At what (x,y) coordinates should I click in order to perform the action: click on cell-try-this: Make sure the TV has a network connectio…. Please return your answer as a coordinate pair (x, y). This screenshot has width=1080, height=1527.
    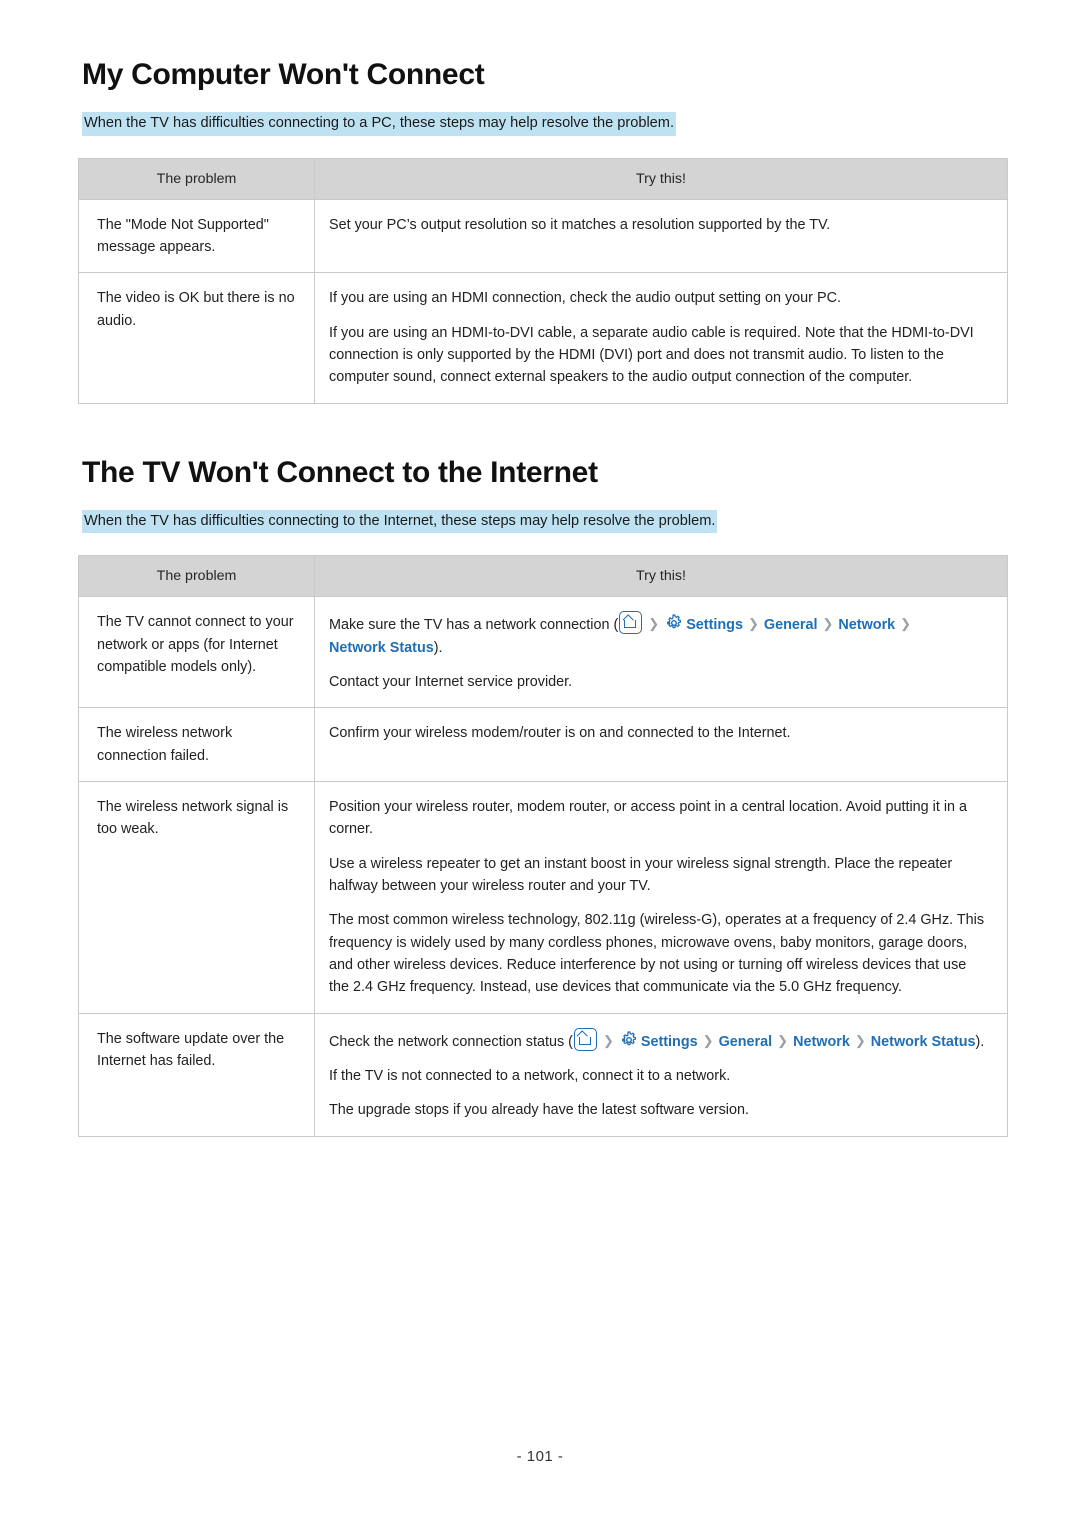
    Looking at the image, I should click on (661, 652).